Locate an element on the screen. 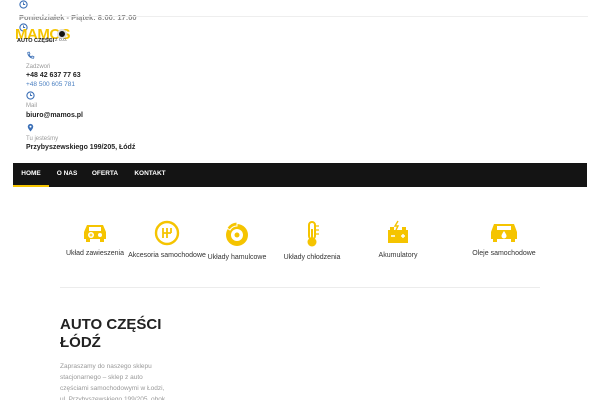 This screenshot has width=600, height=400. gearbox-icon is located at coordinates (167, 233).